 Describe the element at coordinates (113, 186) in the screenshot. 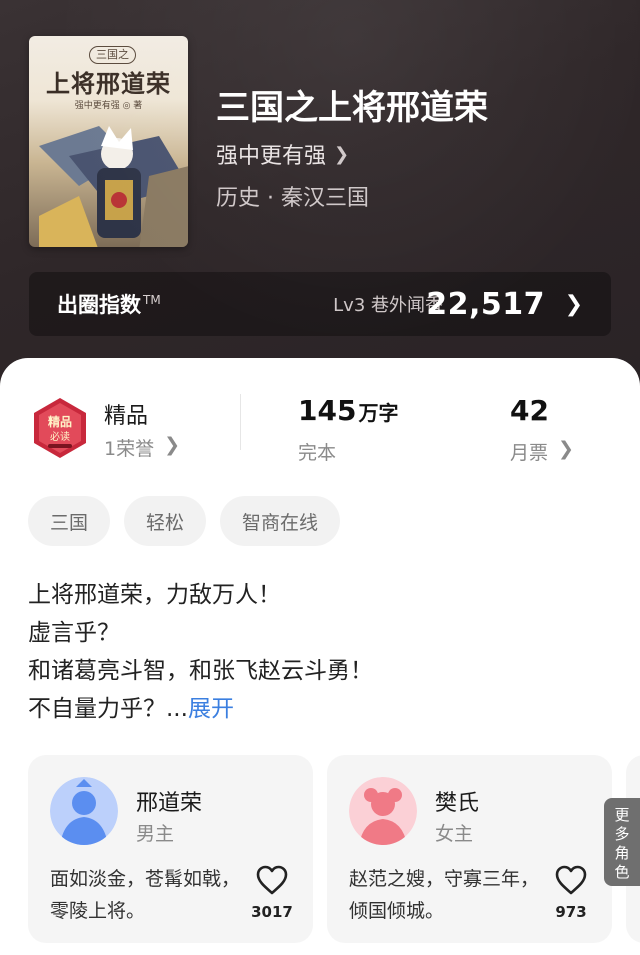

I see `cover-illustration` at that location.